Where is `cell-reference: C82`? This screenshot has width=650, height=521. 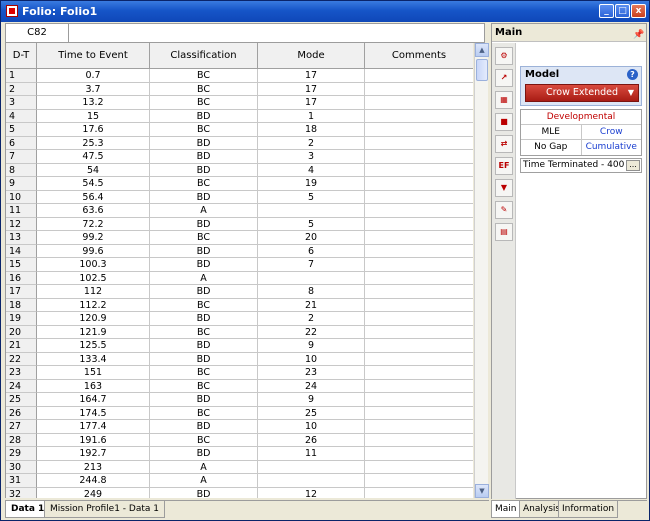
cell-reference: C82 is located at coordinates (37, 33).